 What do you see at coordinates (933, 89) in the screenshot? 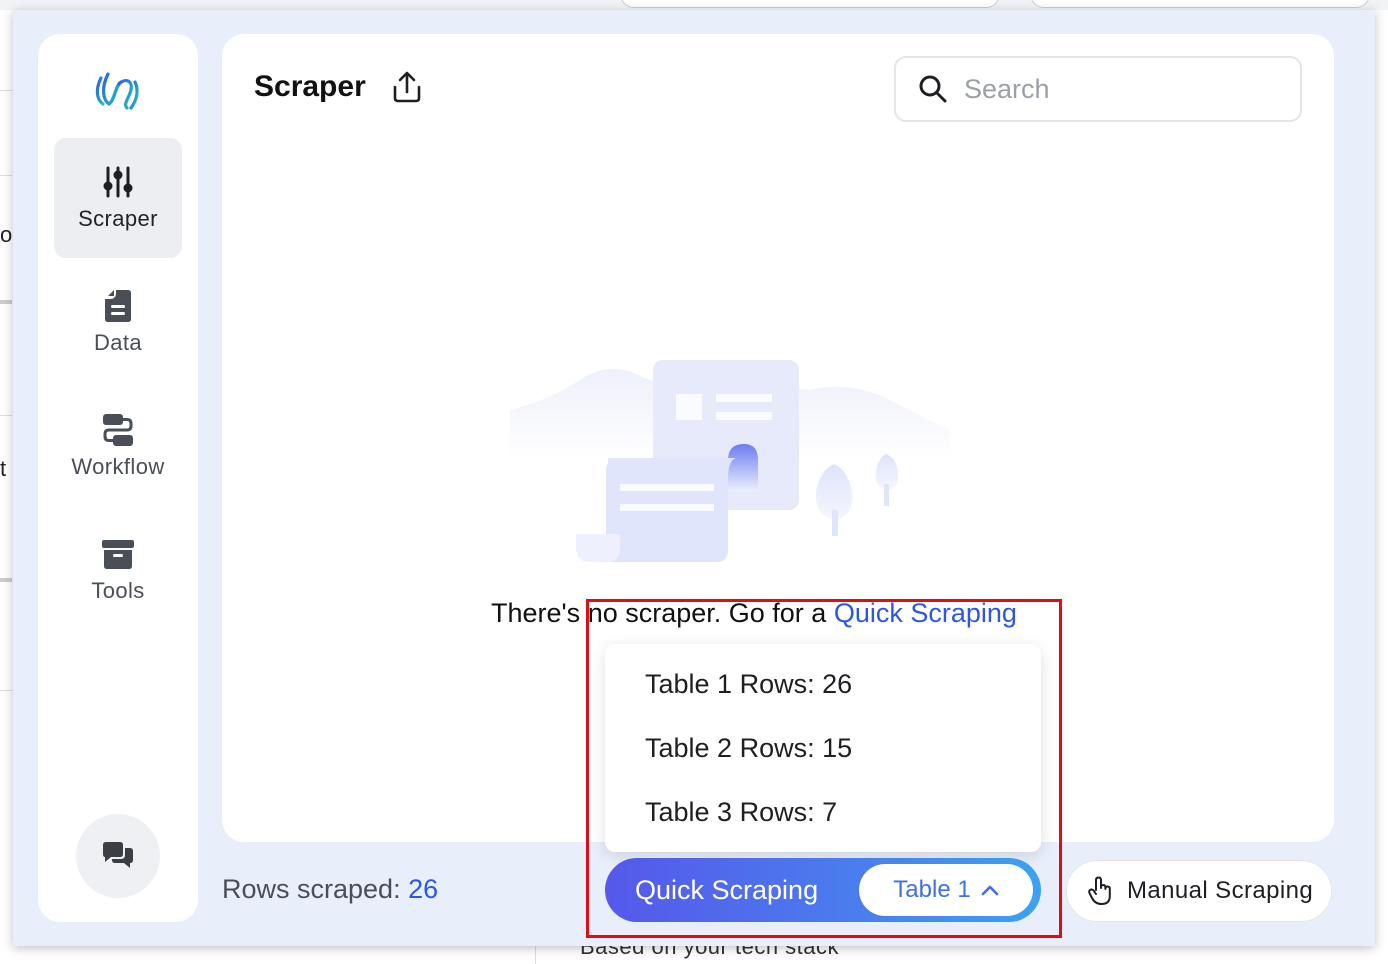
I see `search-icon` at bounding box center [933, 89].